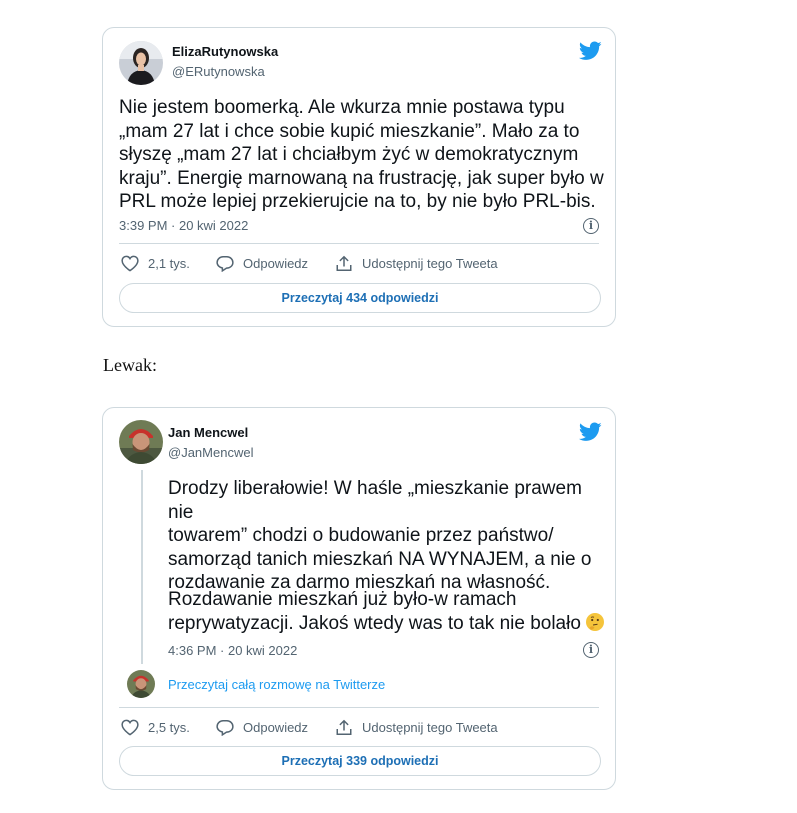  What do you see at coordinates (169, 263) in the screenshot?
I see `like-count: 2,1 tys.` at bounding box center [169, 263].